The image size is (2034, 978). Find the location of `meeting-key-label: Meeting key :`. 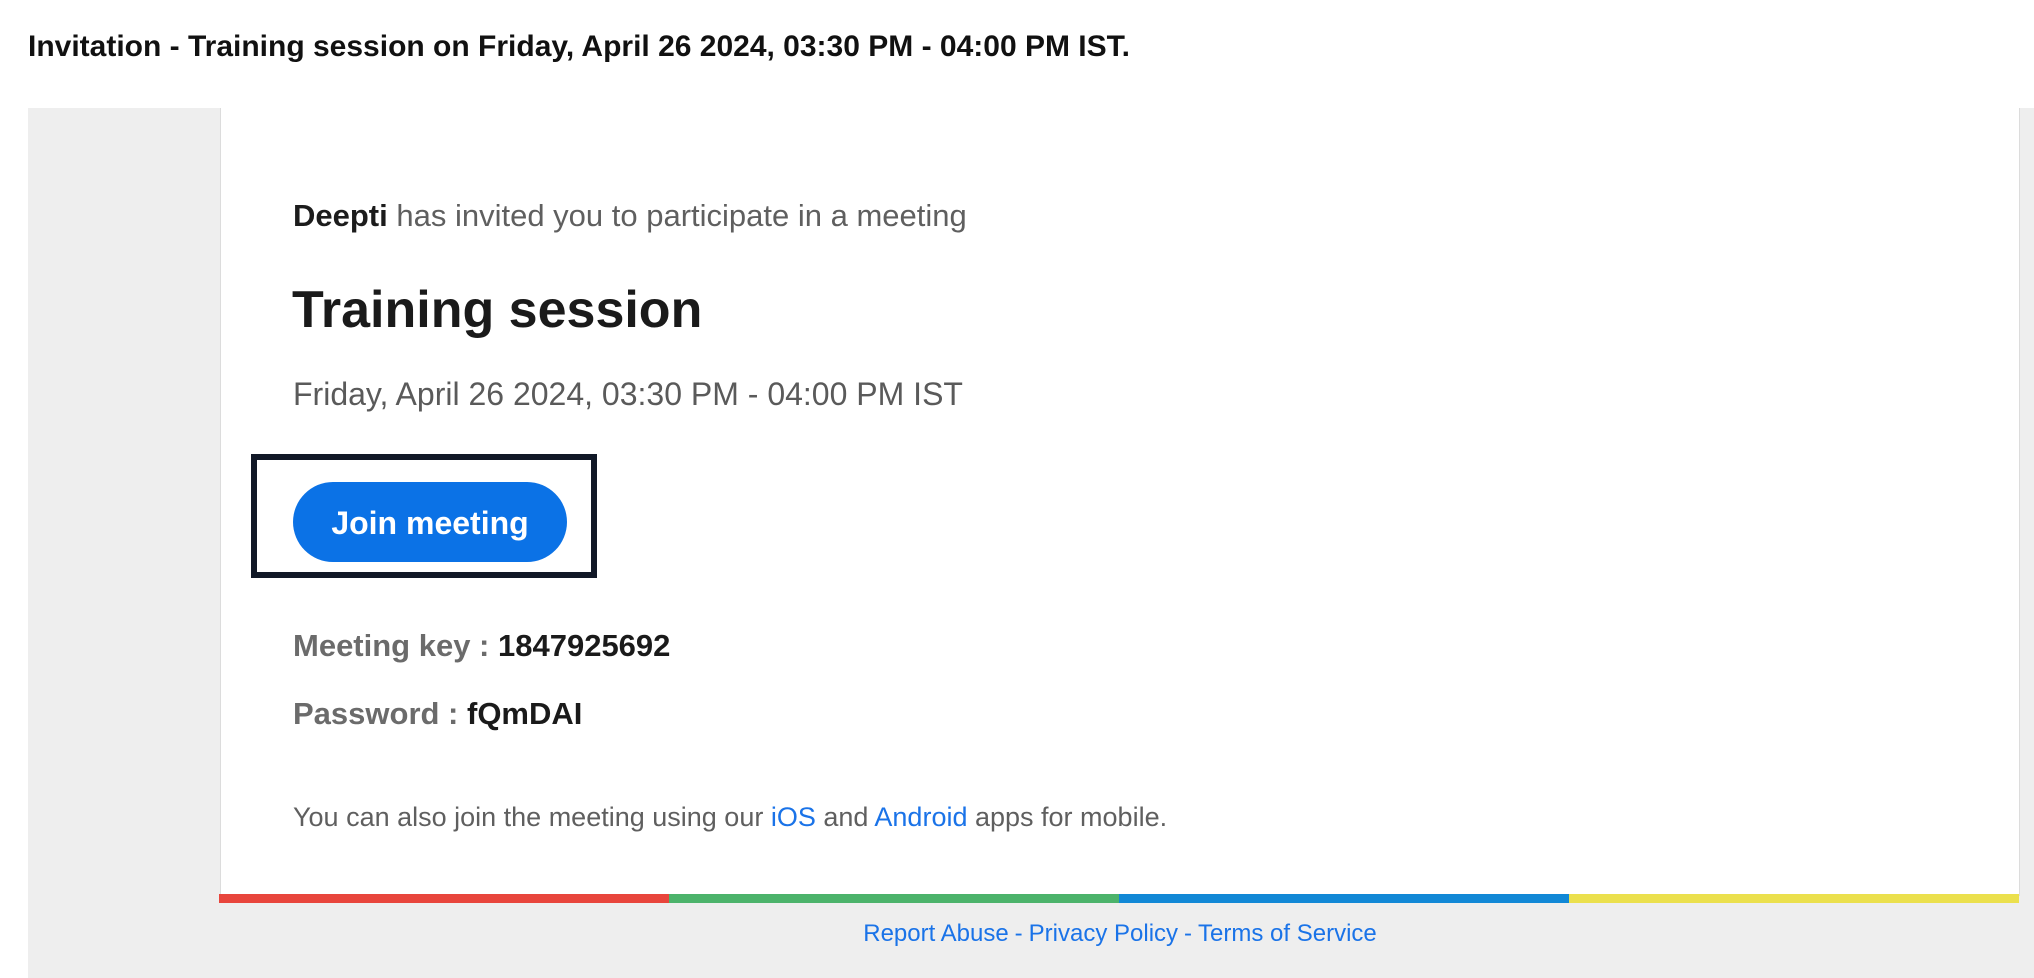

meeting-key-label: Meeting key : is located at coordinates (395, 645).